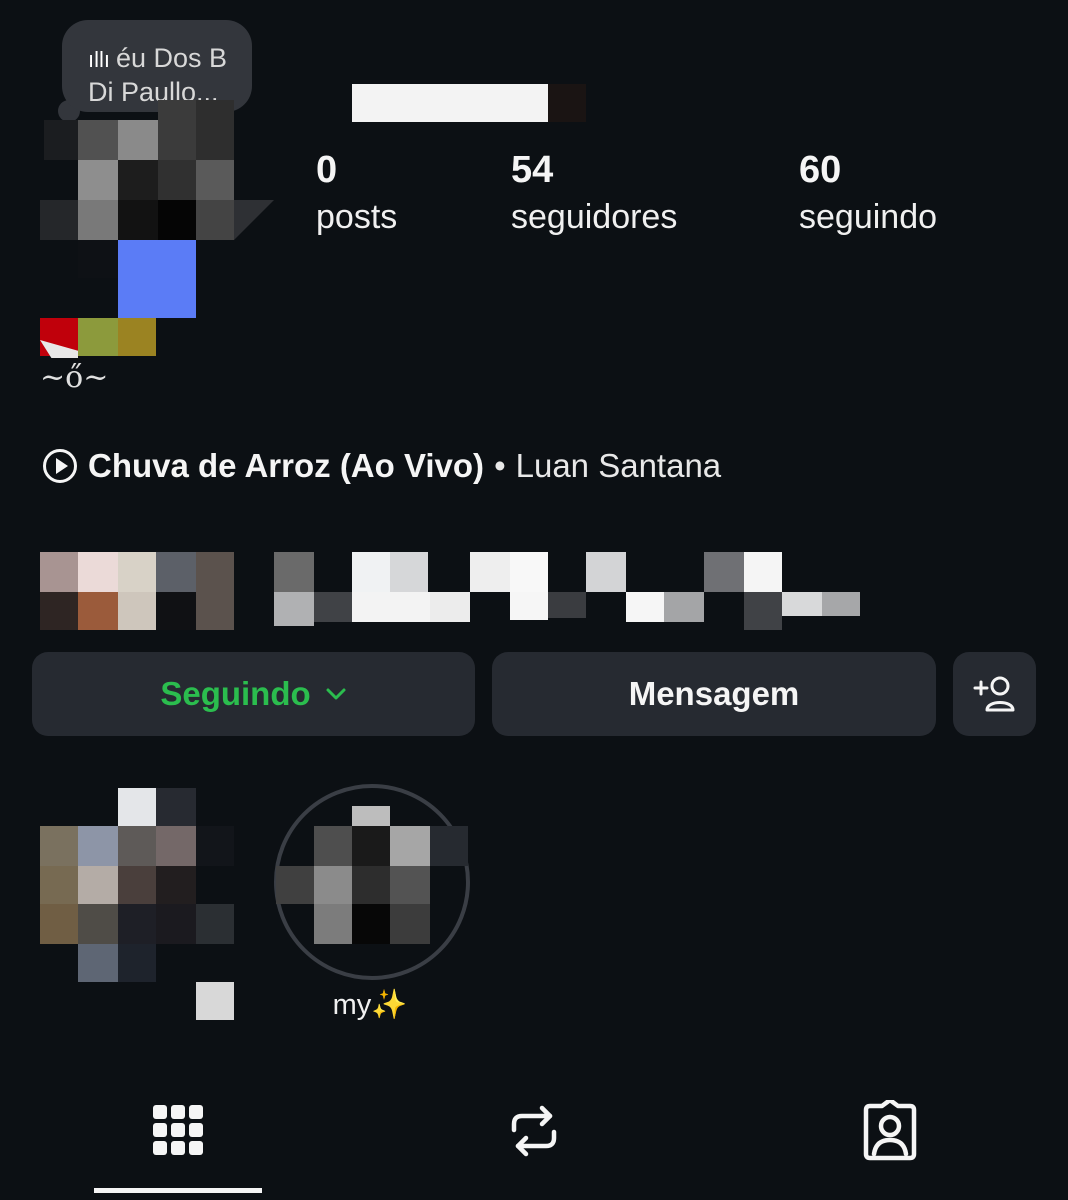  What do you see at coordinates (868, 217) in the screenshot?
I see `following-label: seguindo` at bounding box center [868, 217].